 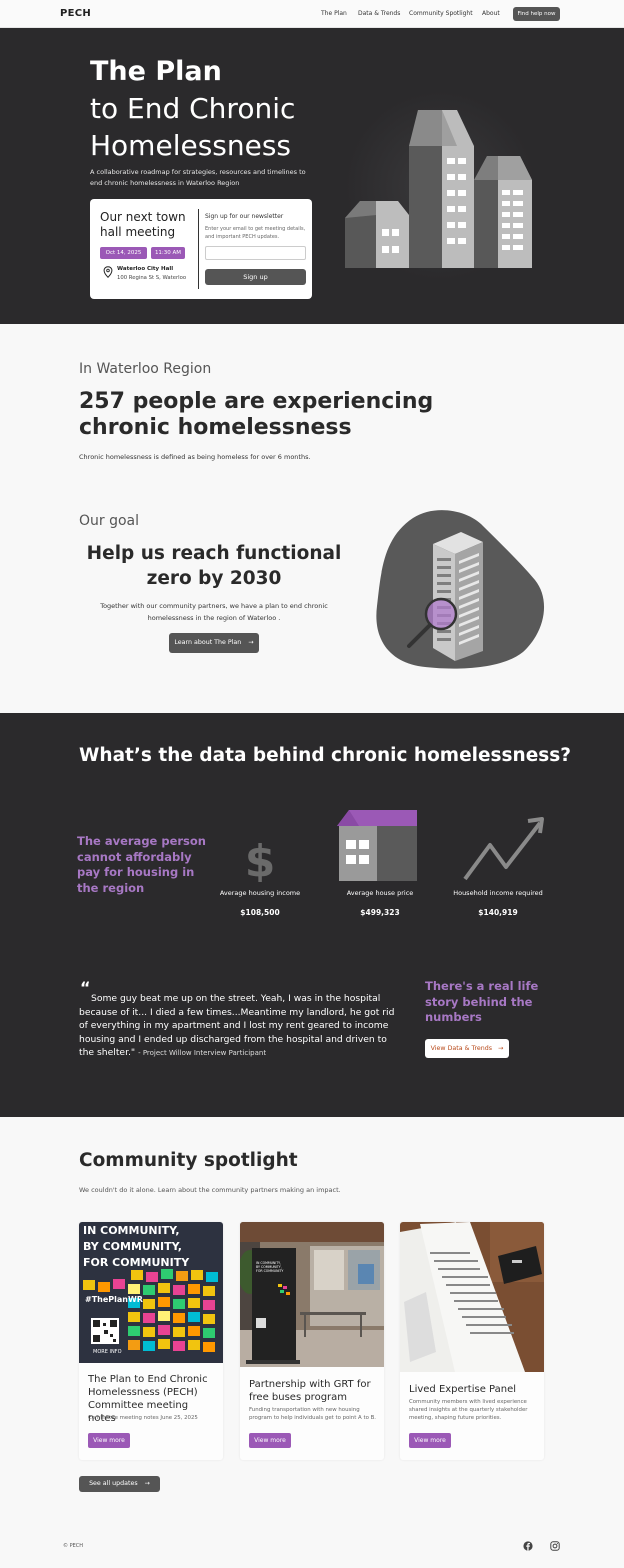 I want to click on meeting-location-address: 100 Regina St S, Waterloo, so click(x=152, y=278).